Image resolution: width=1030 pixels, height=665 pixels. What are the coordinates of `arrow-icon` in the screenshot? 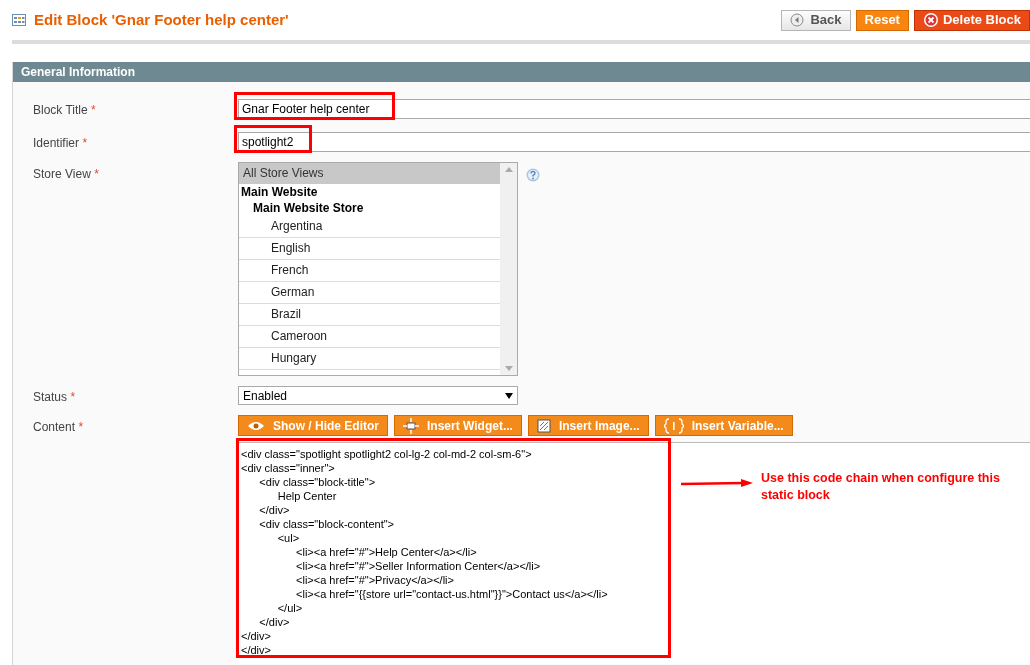 It's located at (717, 484).